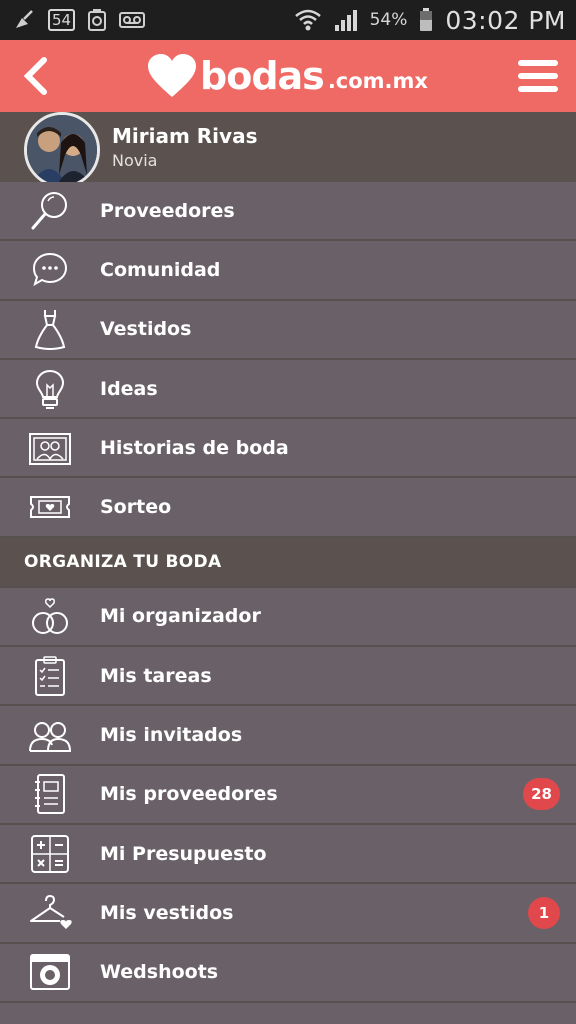  Describe the element at coordinates (288, 562) in the screenshot. I see `section-header: ORGANIZA TU BODA` at that location.